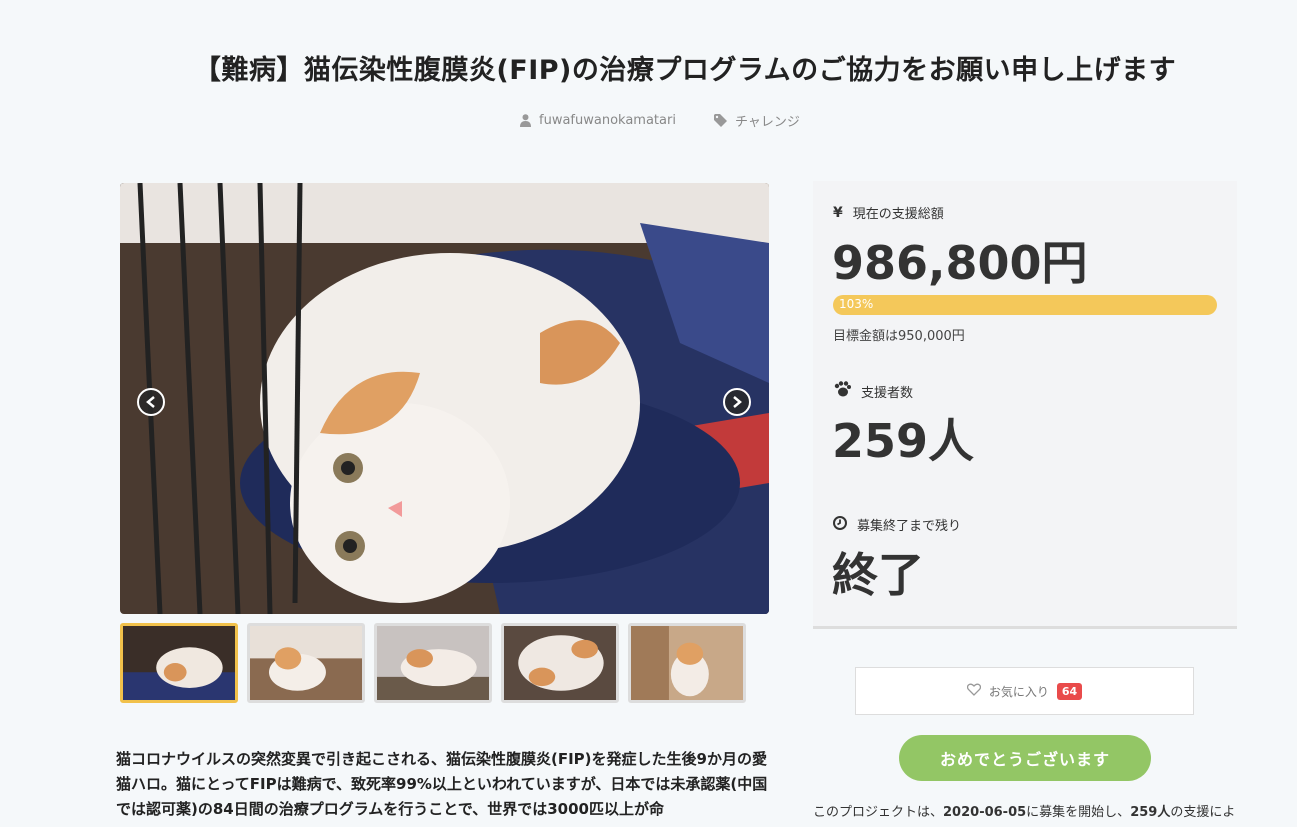  Describe the element at coordinates (767, 122) in the screenshot. I see `category-name: チャレンジ` at that location.